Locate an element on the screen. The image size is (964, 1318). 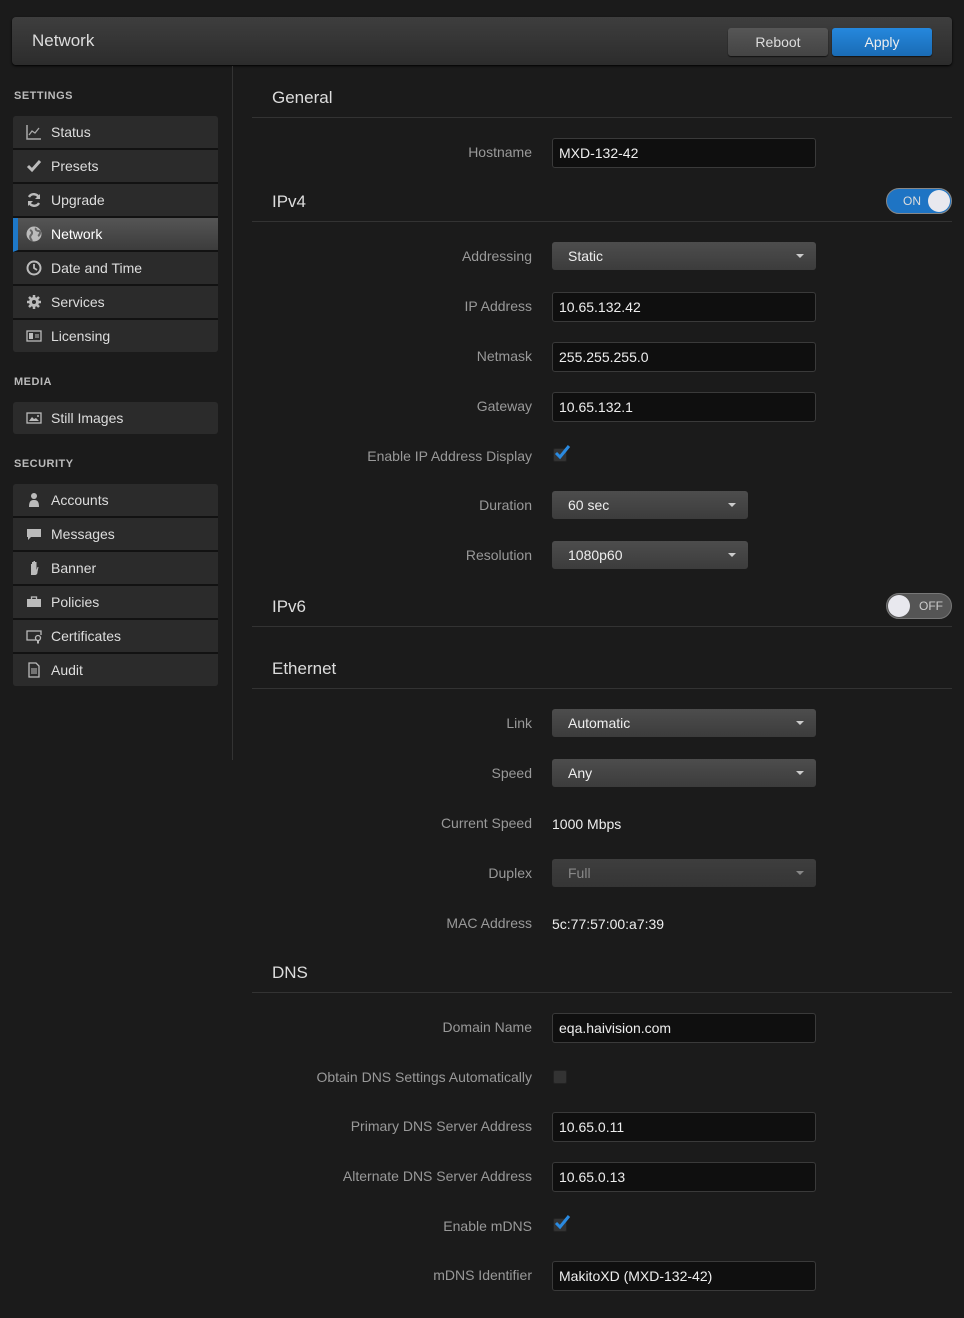
general-heading: General is located at coordinates (302, 97).